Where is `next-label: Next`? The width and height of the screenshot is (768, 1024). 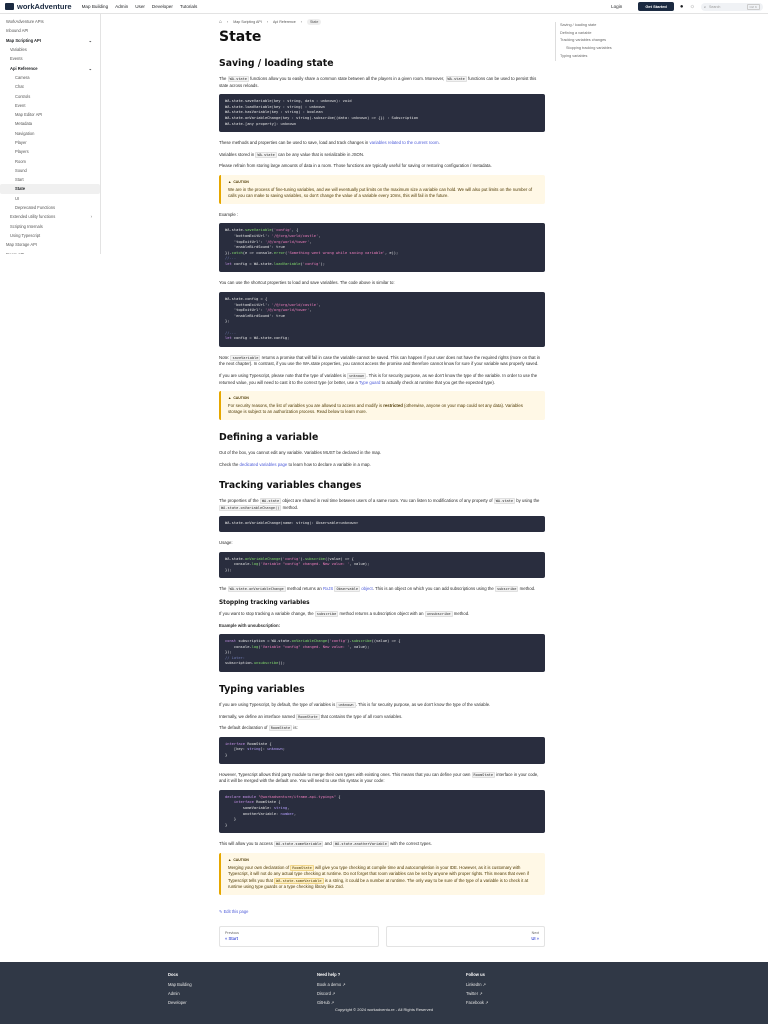 next-label: Next is located at coordinates (535, 932).